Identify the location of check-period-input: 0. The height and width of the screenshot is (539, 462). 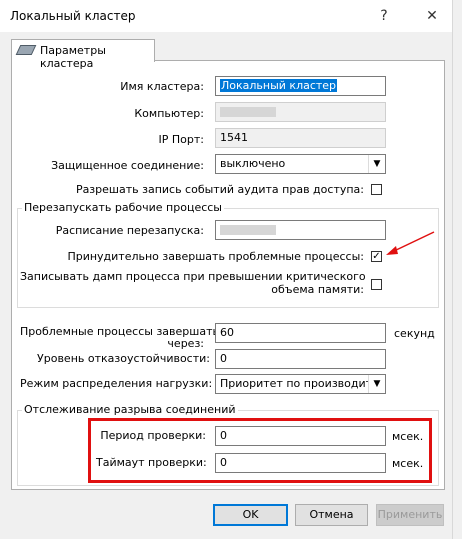
(300, 436).